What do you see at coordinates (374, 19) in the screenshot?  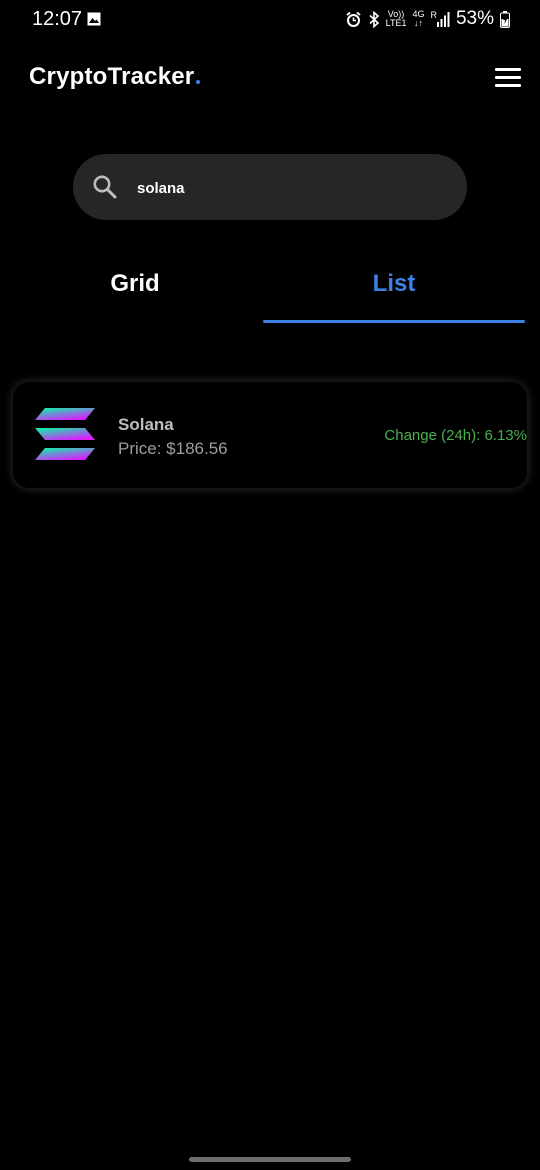 I see `bluetooth-icon` at bounding box center [374, 19].